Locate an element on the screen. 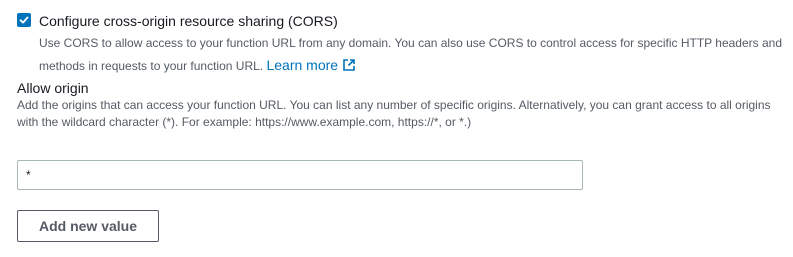 The width and height of the screenshot is (793, 257). checkmark-icon is located at coordinates (24, 20).